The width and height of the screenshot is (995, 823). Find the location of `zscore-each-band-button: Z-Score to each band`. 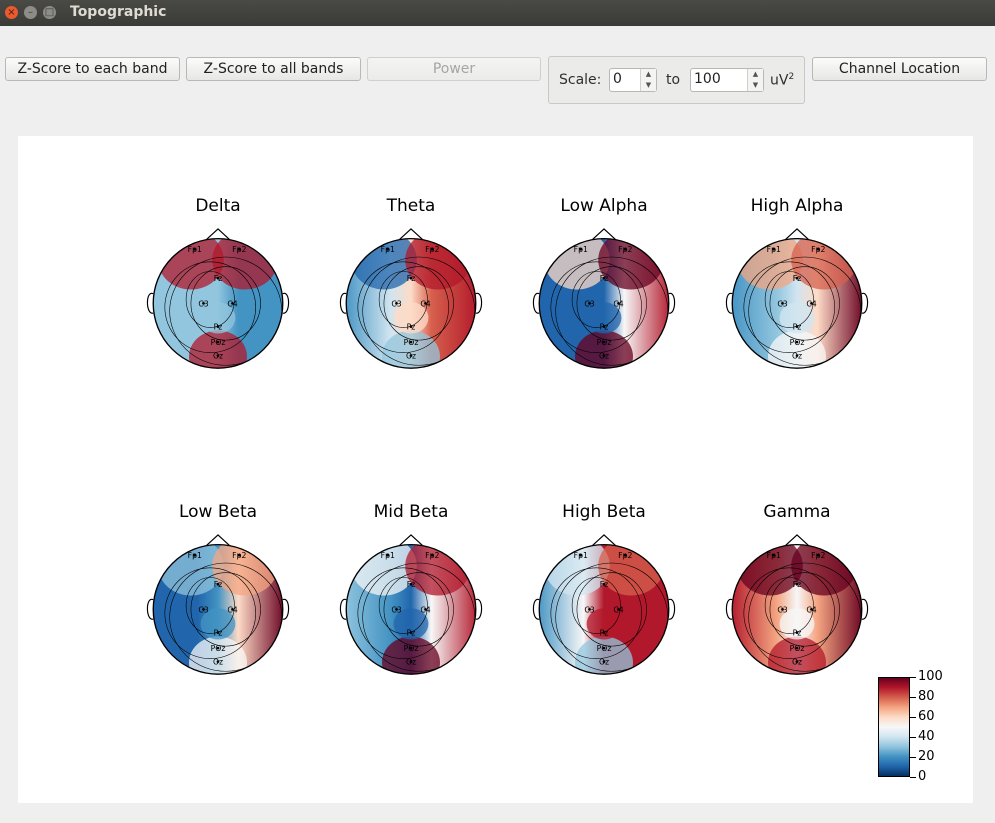

zscore-each-band-button: Z-Score to each band is located at coordinates (92, 69).